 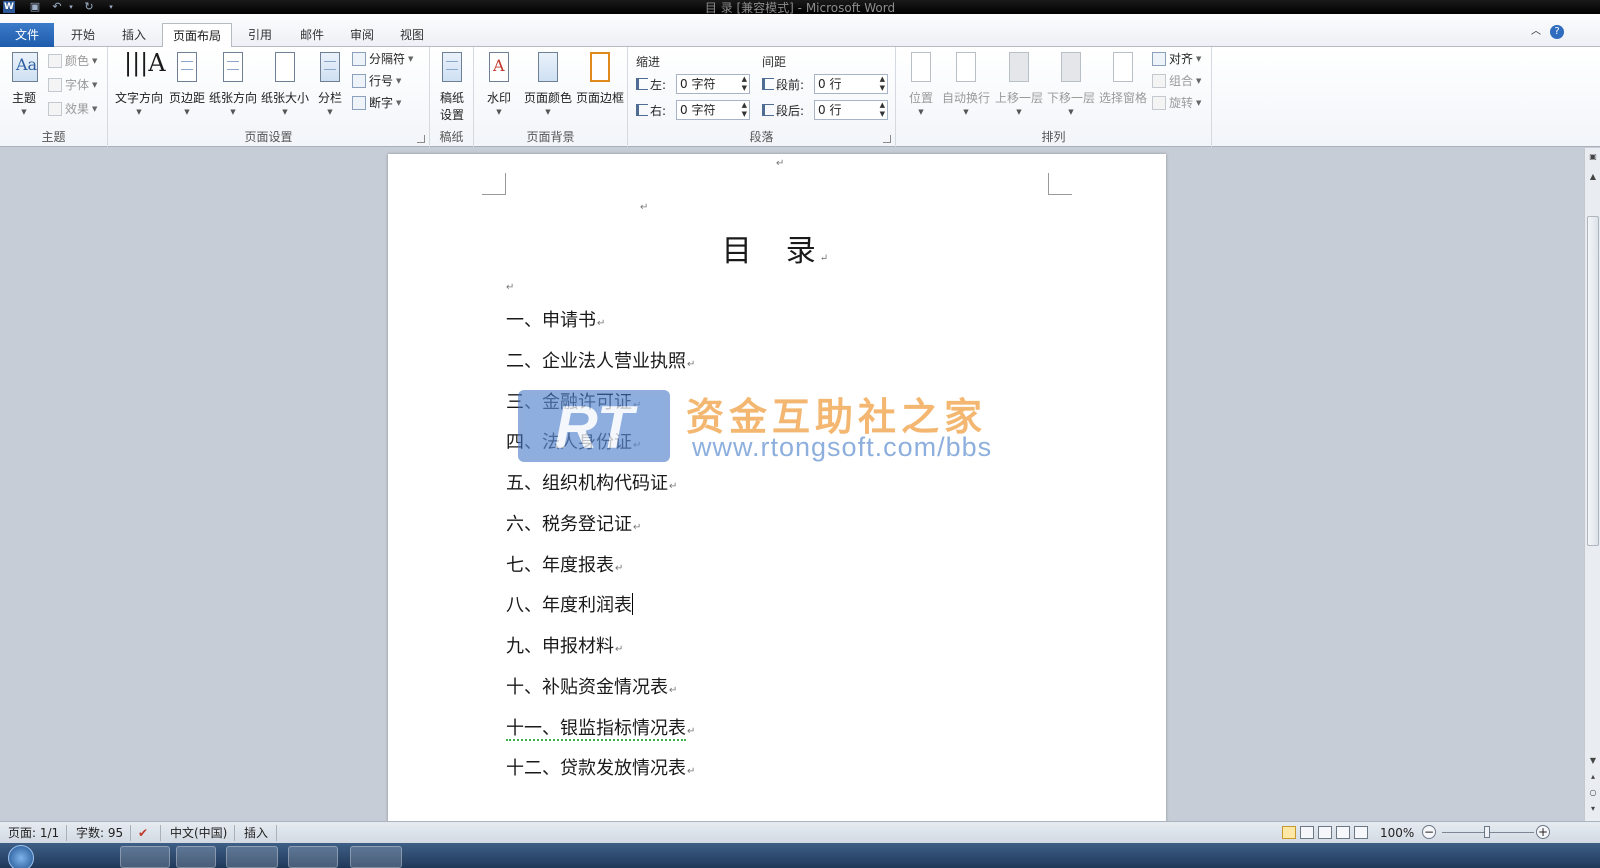 What do you see at coordinates (600, 767) in the screenshot?
I see `toc-item: 十二、贷款发放情况表↵` at bounding box center [600, 767].